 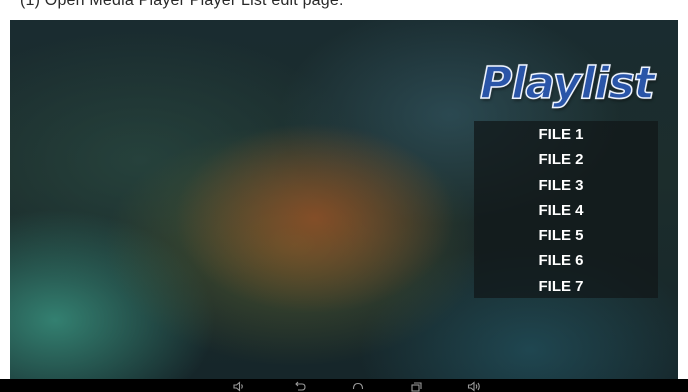 What do you see at coordinates (344, 385) in the screenshot?
I see `android-navigation-bar` at bounding box center [344, 385].